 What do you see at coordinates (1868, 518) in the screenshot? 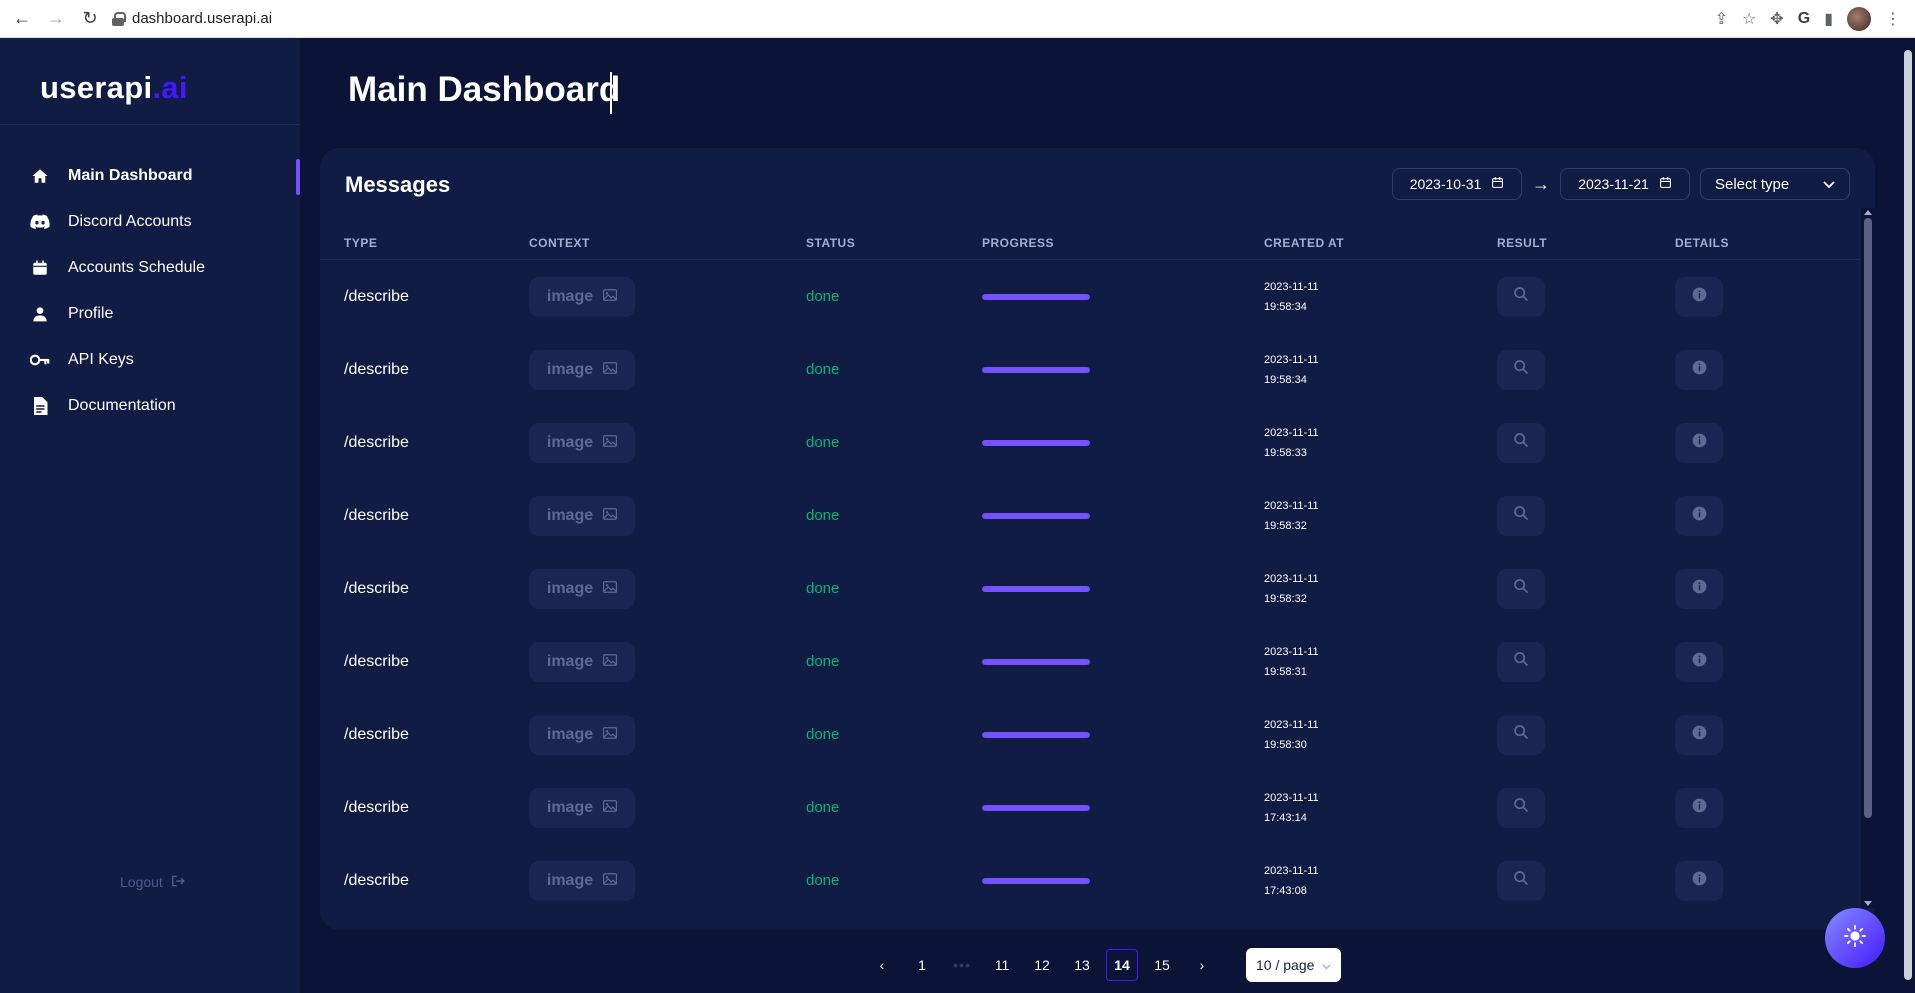
I see `scrollbar-thumb` at bounding box center [1868, 518].